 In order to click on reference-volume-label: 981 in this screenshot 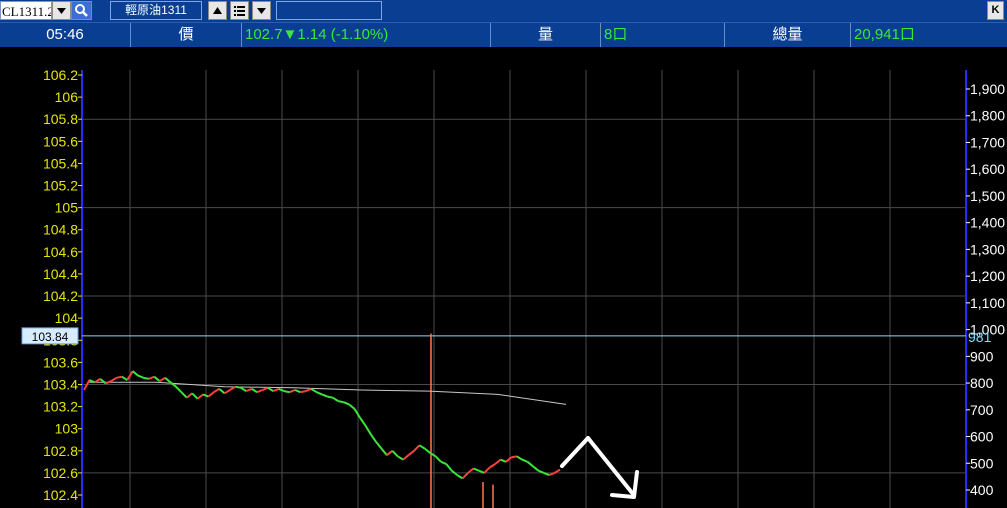, I will do `click(980, 337)`.